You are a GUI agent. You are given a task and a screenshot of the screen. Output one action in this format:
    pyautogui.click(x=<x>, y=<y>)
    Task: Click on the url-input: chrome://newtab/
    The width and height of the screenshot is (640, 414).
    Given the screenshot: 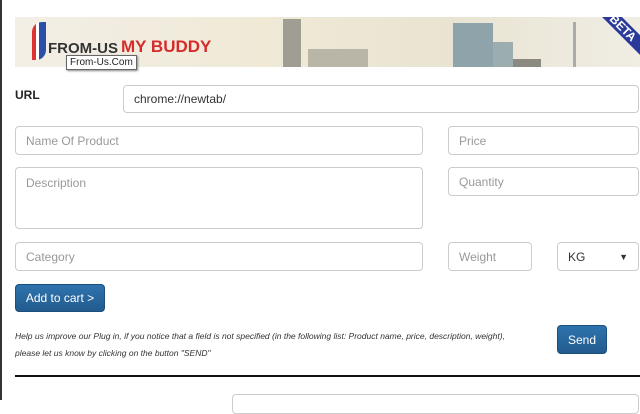 What is the action you would take?
    pyautogui.click(x=381, y=99)
    